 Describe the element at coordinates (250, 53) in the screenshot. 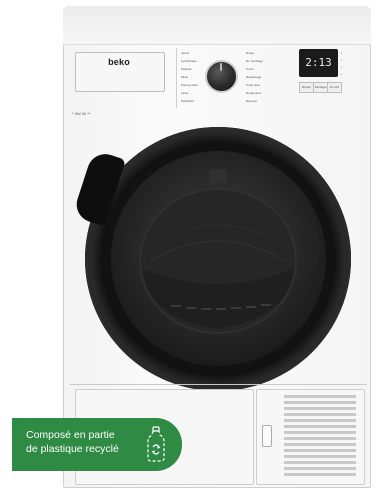

I see `program-label: Draps` at that location.